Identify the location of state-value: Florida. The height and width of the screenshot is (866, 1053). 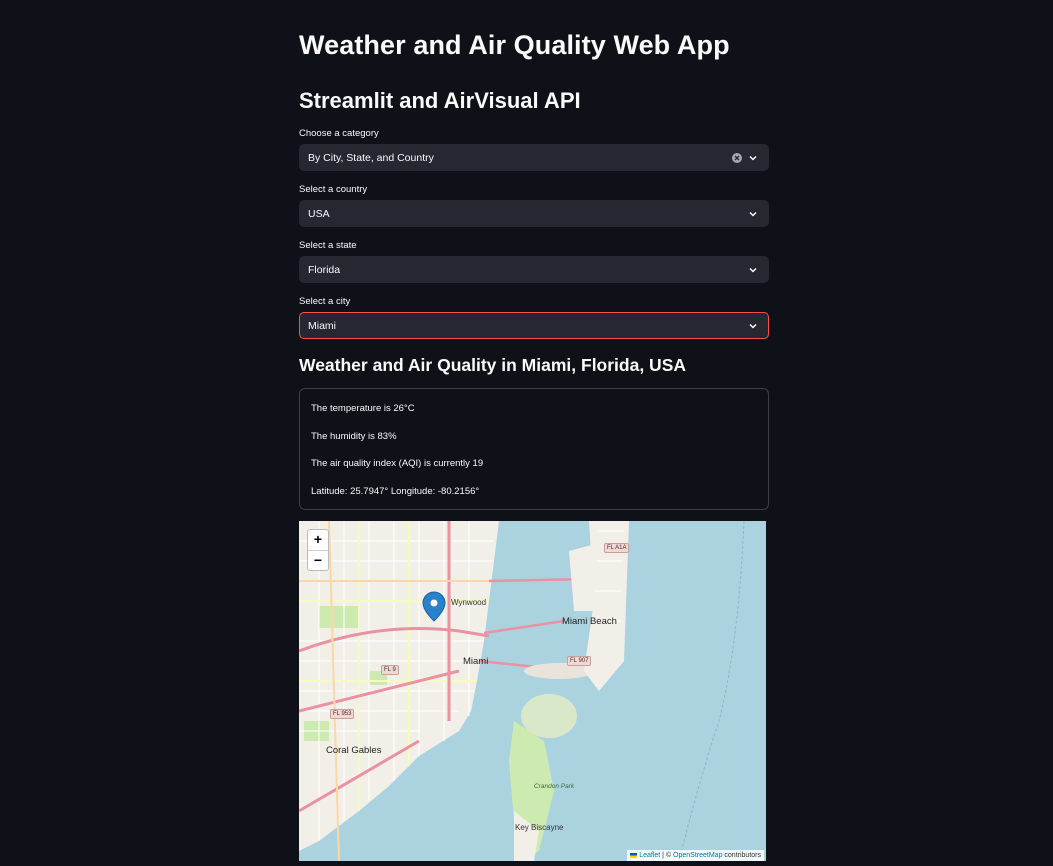
(324, 270).